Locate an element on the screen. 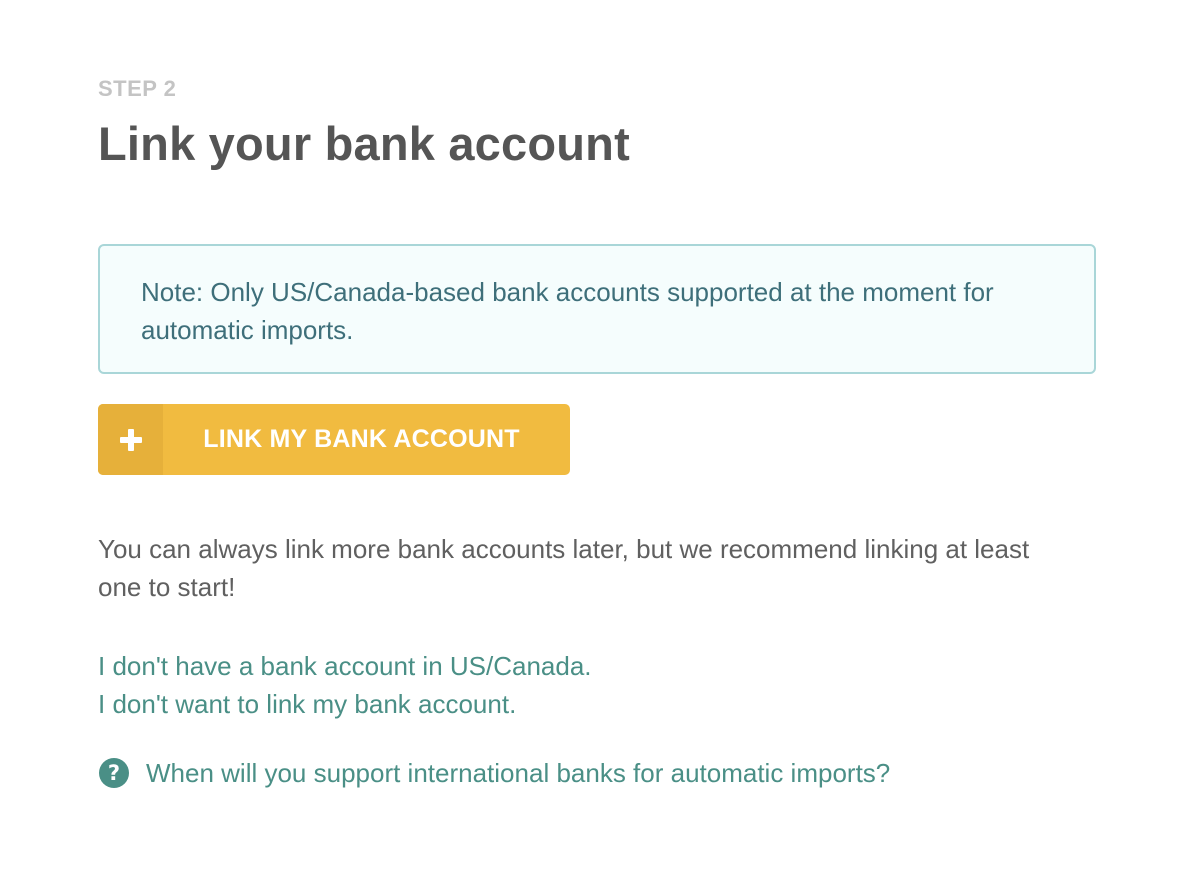 Image resolution: width=1192 pixels, height=870 pixels. skip-linking-link: I don't want to link my bank account. is located at coordinates (307, 704).